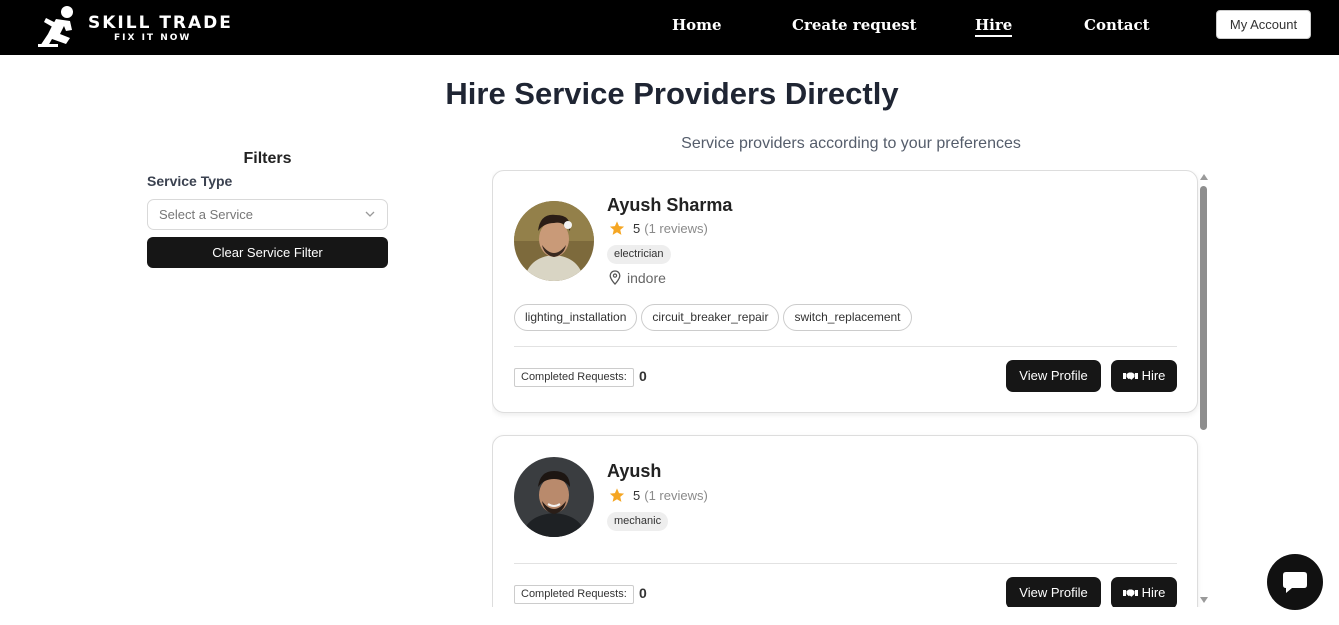 This screenshot has height=625, width=1339. Describe the element at coordinates (847, 317) in the screenshot. I see `skill-tag: switch_replacement` at that location.